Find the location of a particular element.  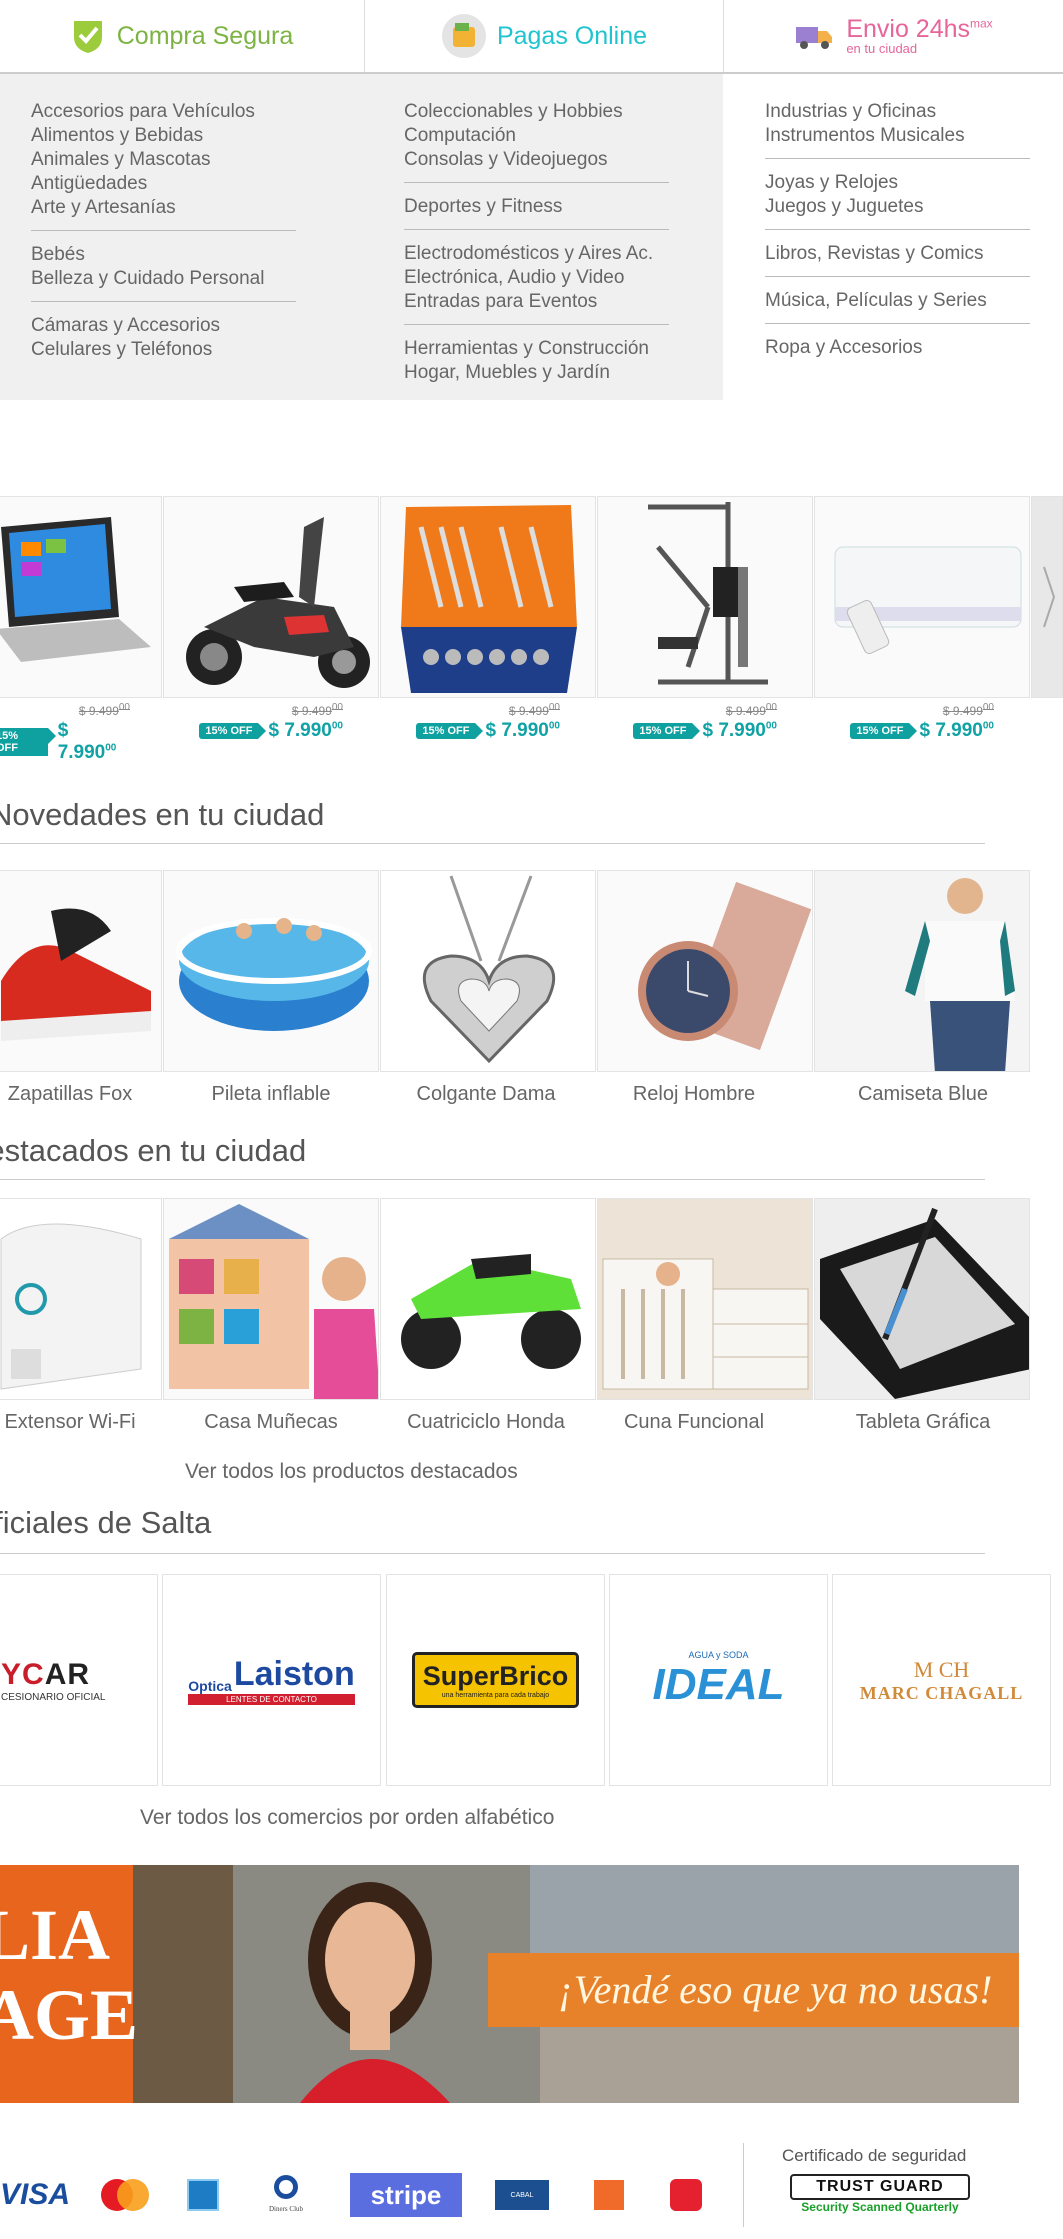

pagas-online: Pagas Online is located at coordinates (544, 36).